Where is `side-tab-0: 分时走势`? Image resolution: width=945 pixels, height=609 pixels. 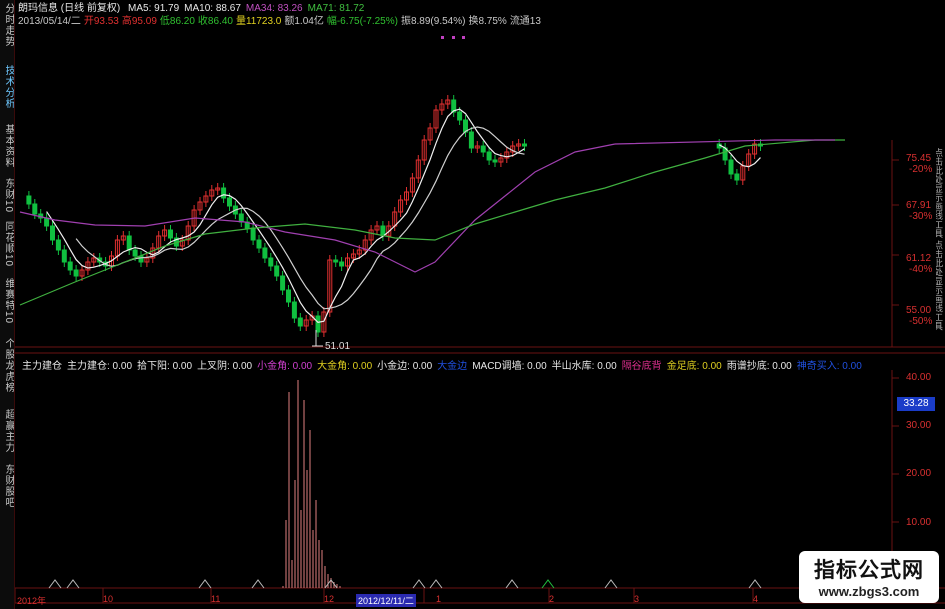 side-tab-0: 分时走势 is located at coordinates (7, 25).